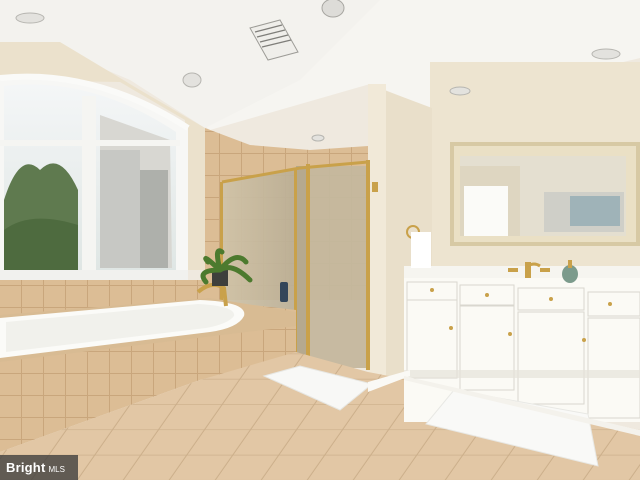  Describe the element at coordinates (26, 467) in the screenshot. I see `watermark-brand: Bright` at that location.